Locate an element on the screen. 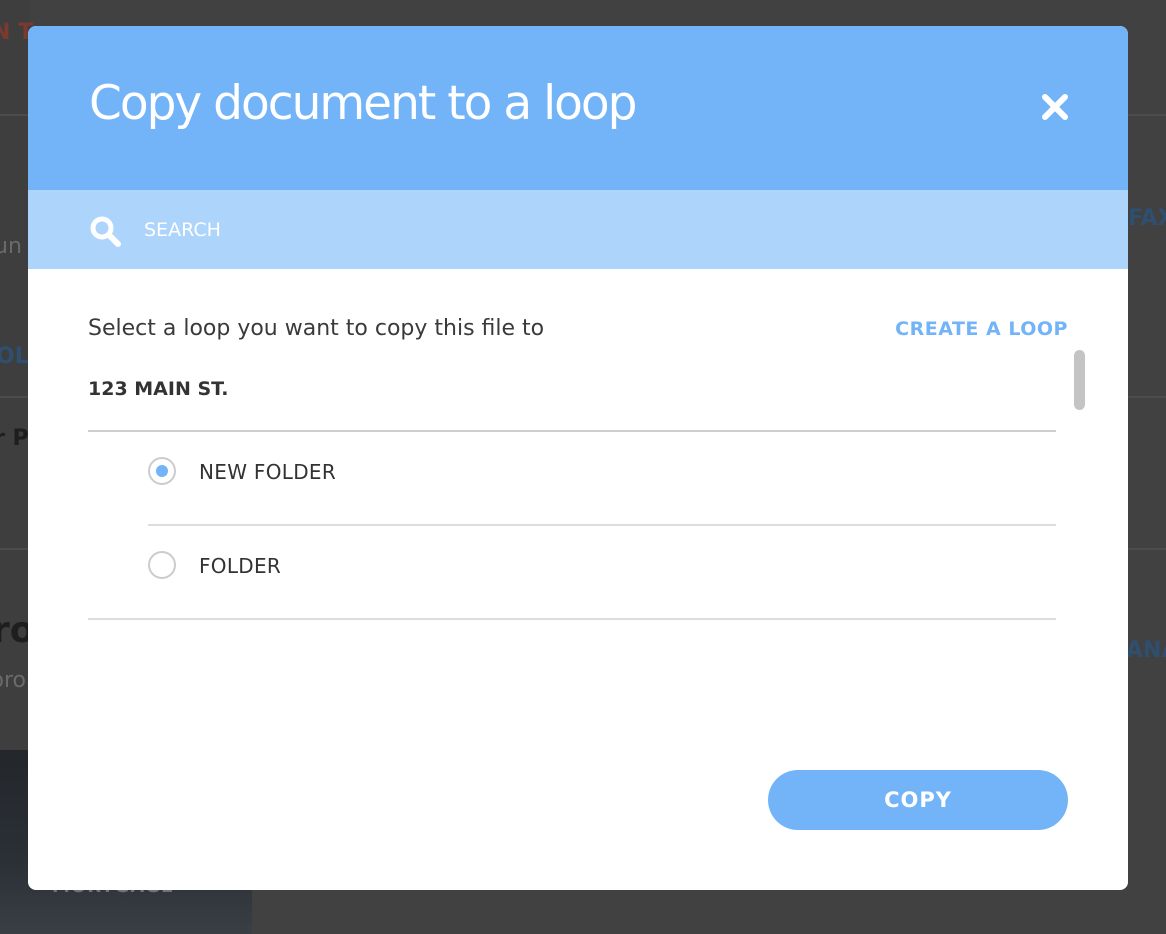  background-fragment: OL is located at coordinates (14, 356).